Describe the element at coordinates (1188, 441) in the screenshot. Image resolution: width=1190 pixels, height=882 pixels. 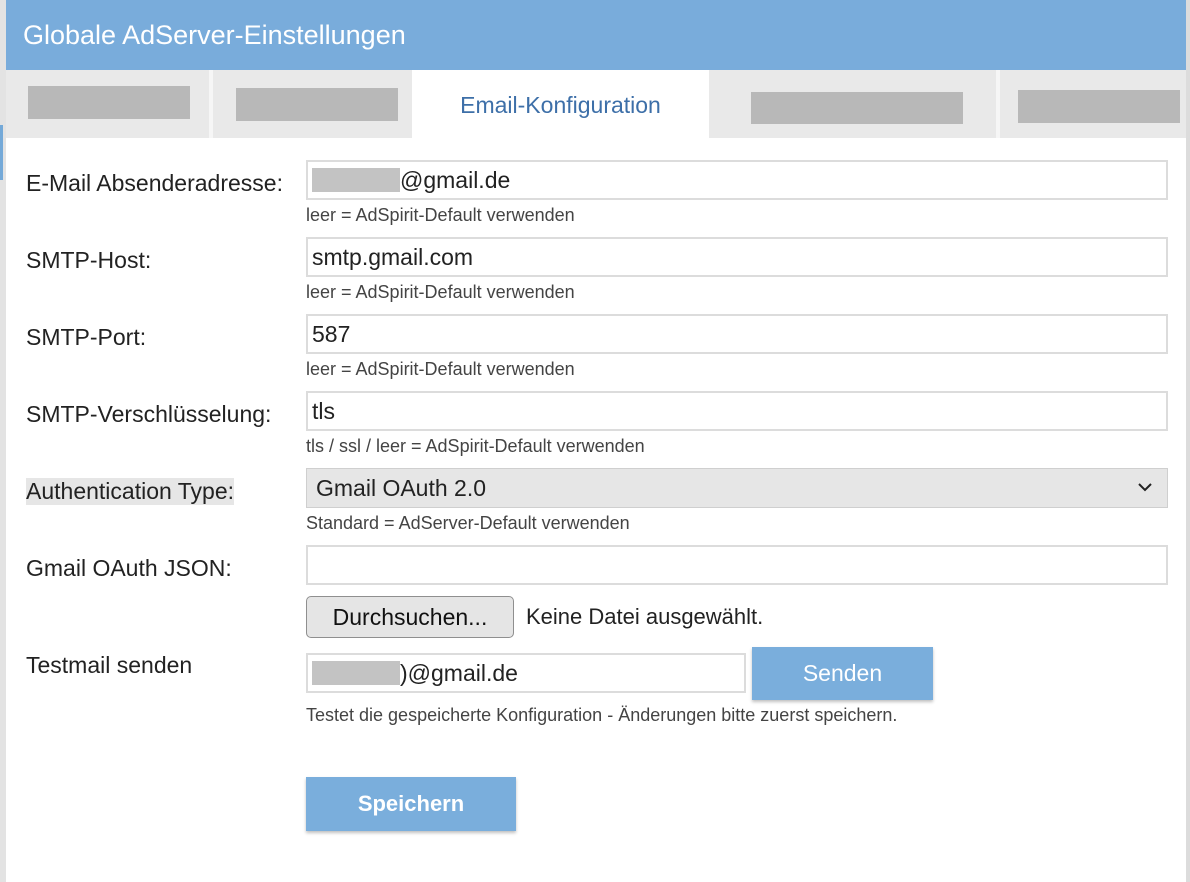
I see `right-edge` at that location.